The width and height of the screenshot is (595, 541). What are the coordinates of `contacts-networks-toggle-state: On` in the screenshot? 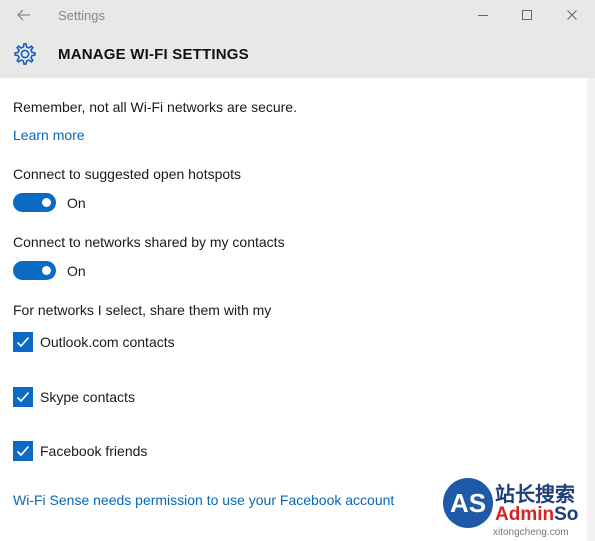 It's located at (76, 271).